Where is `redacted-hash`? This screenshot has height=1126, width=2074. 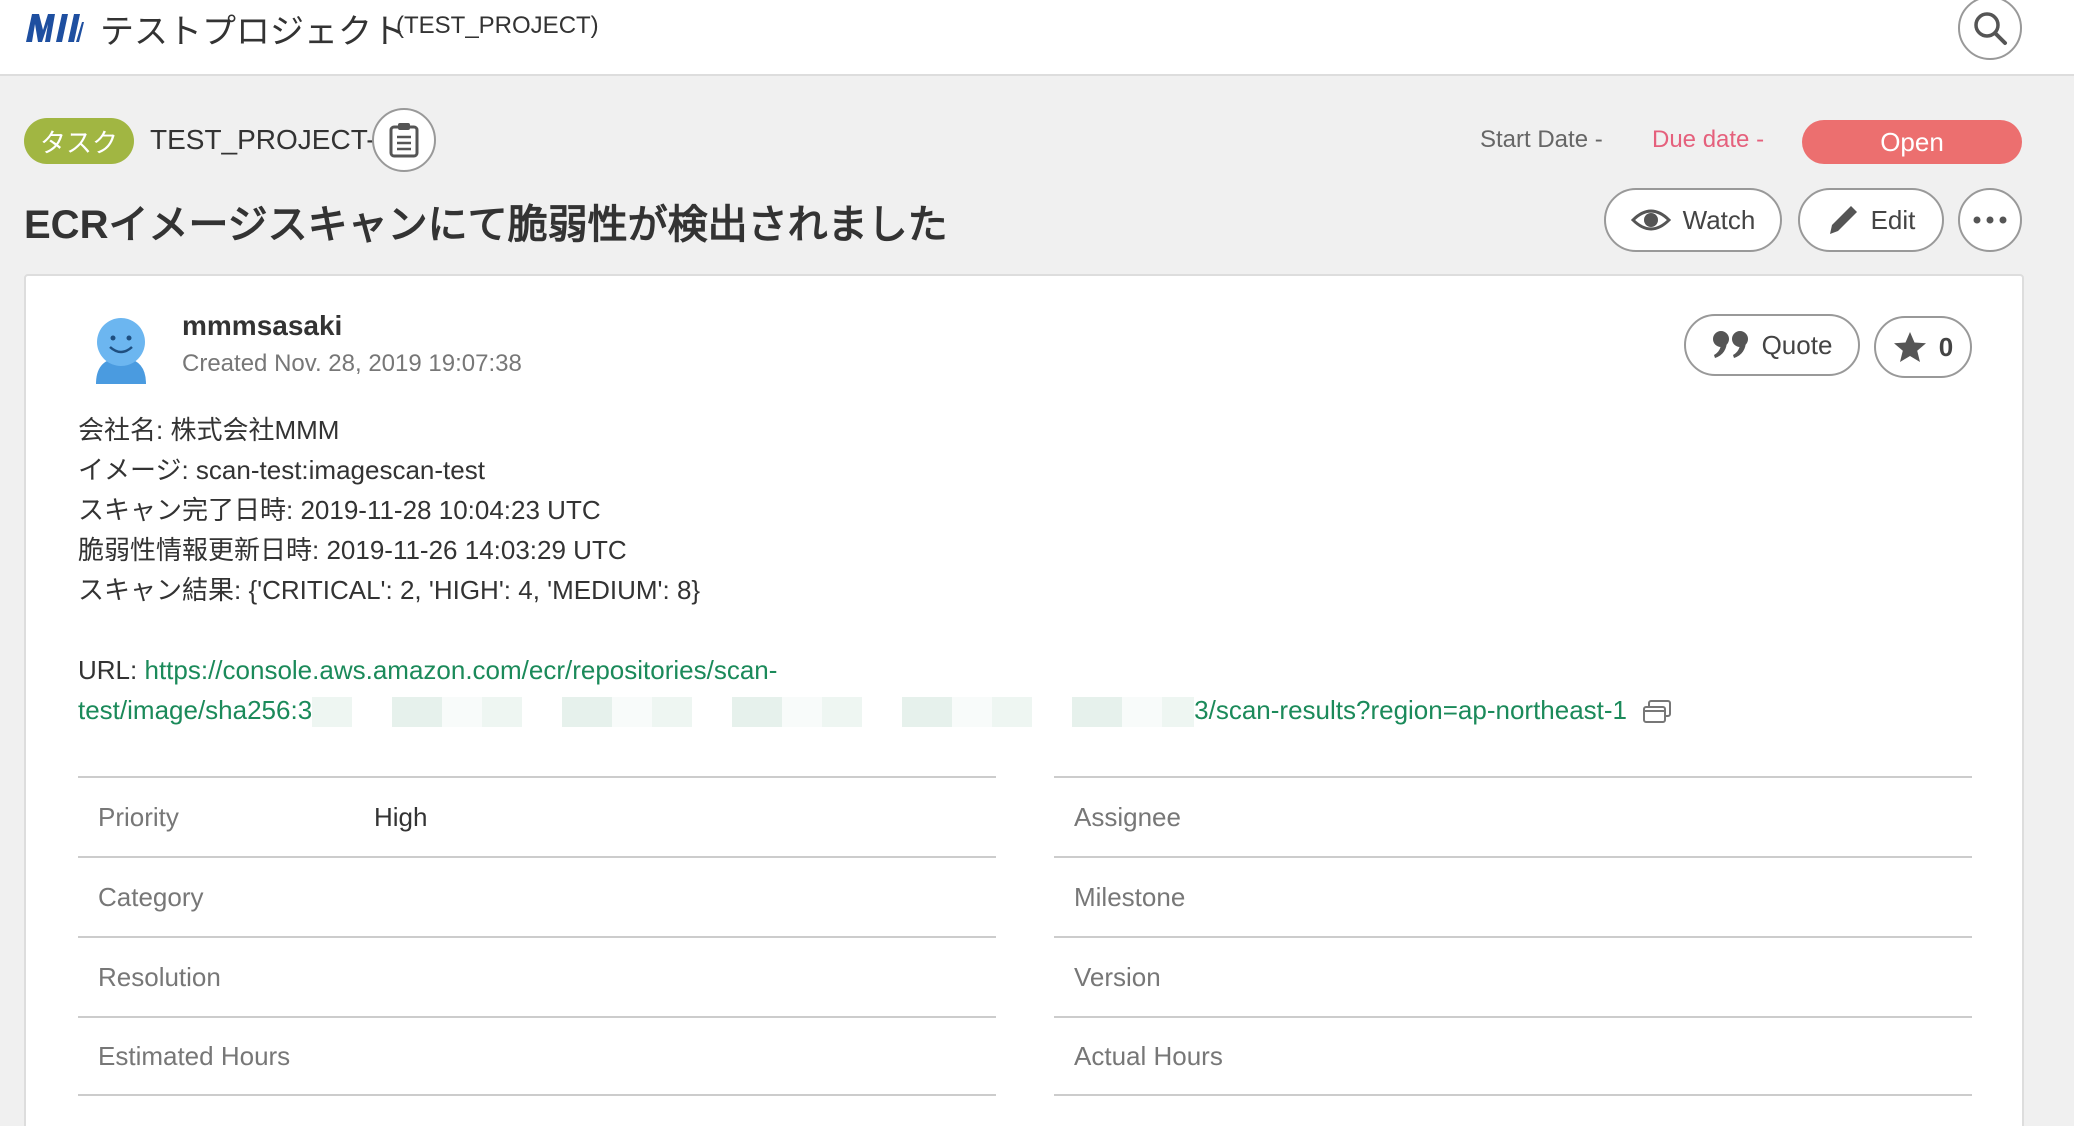 redacted-hash is located at coordinates (753, 712).